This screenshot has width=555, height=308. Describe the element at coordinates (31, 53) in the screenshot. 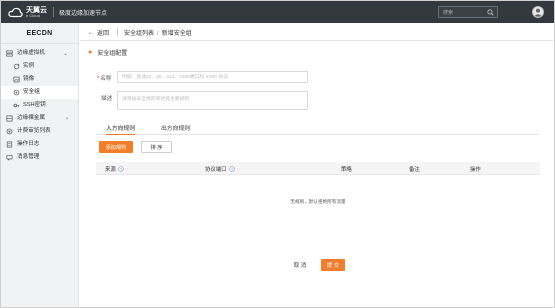

I see `sidebar-item-label: 边缘虚拟机` at that location.